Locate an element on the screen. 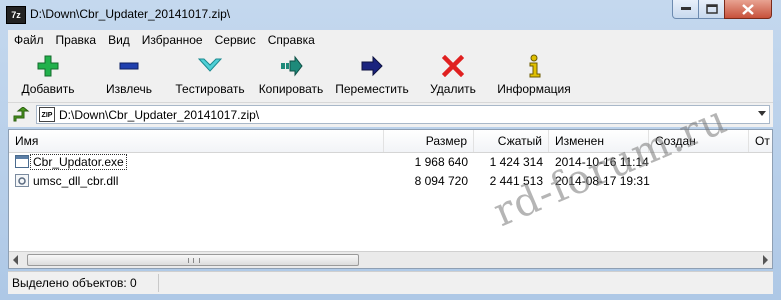  minimize-icon is located at coordinates (685, 8).